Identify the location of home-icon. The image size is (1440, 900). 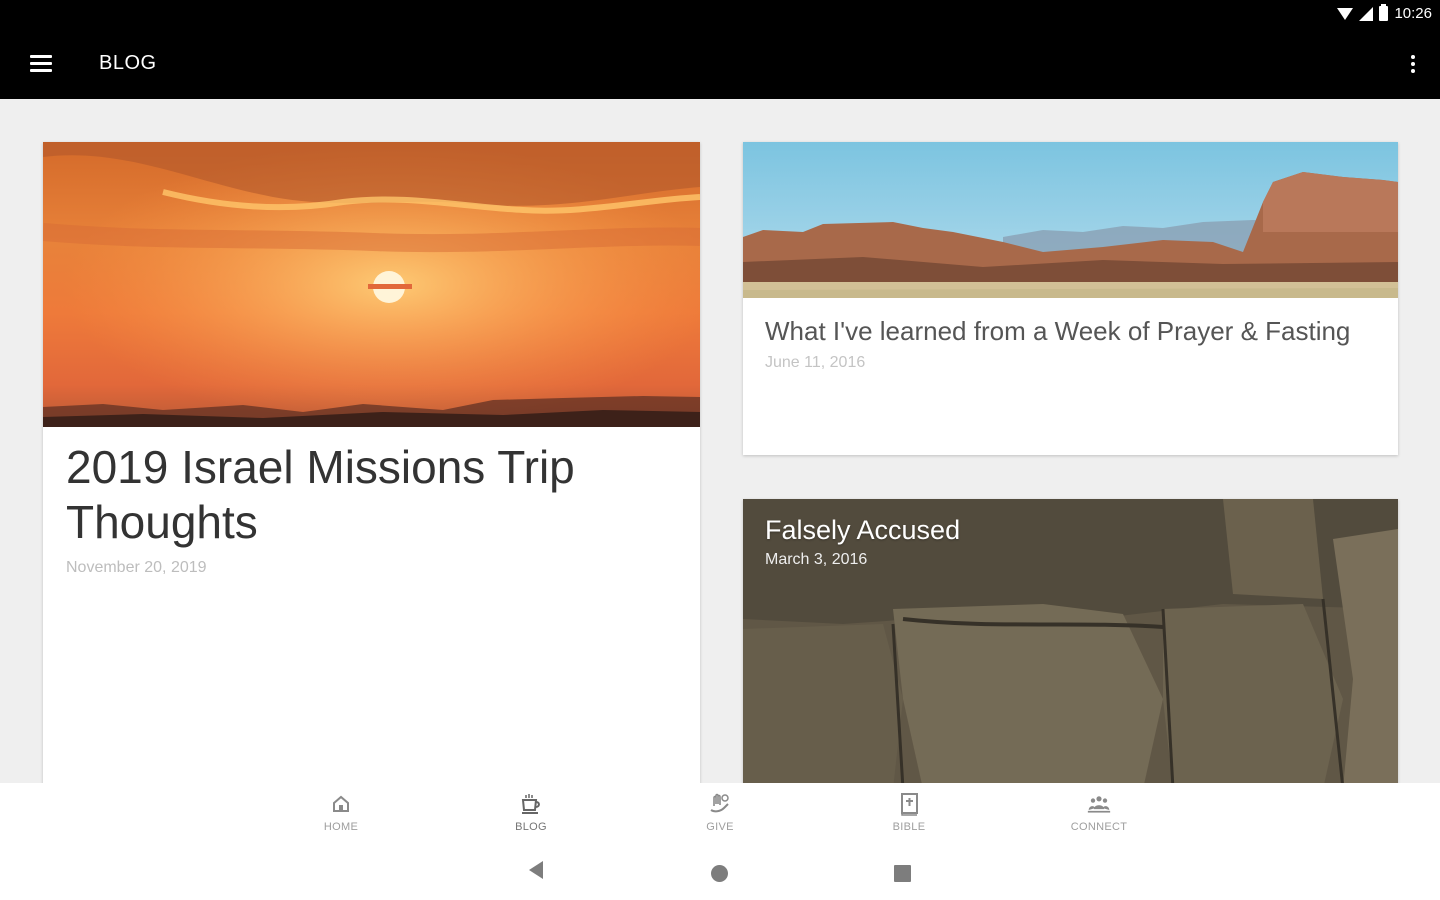
(341, 804).